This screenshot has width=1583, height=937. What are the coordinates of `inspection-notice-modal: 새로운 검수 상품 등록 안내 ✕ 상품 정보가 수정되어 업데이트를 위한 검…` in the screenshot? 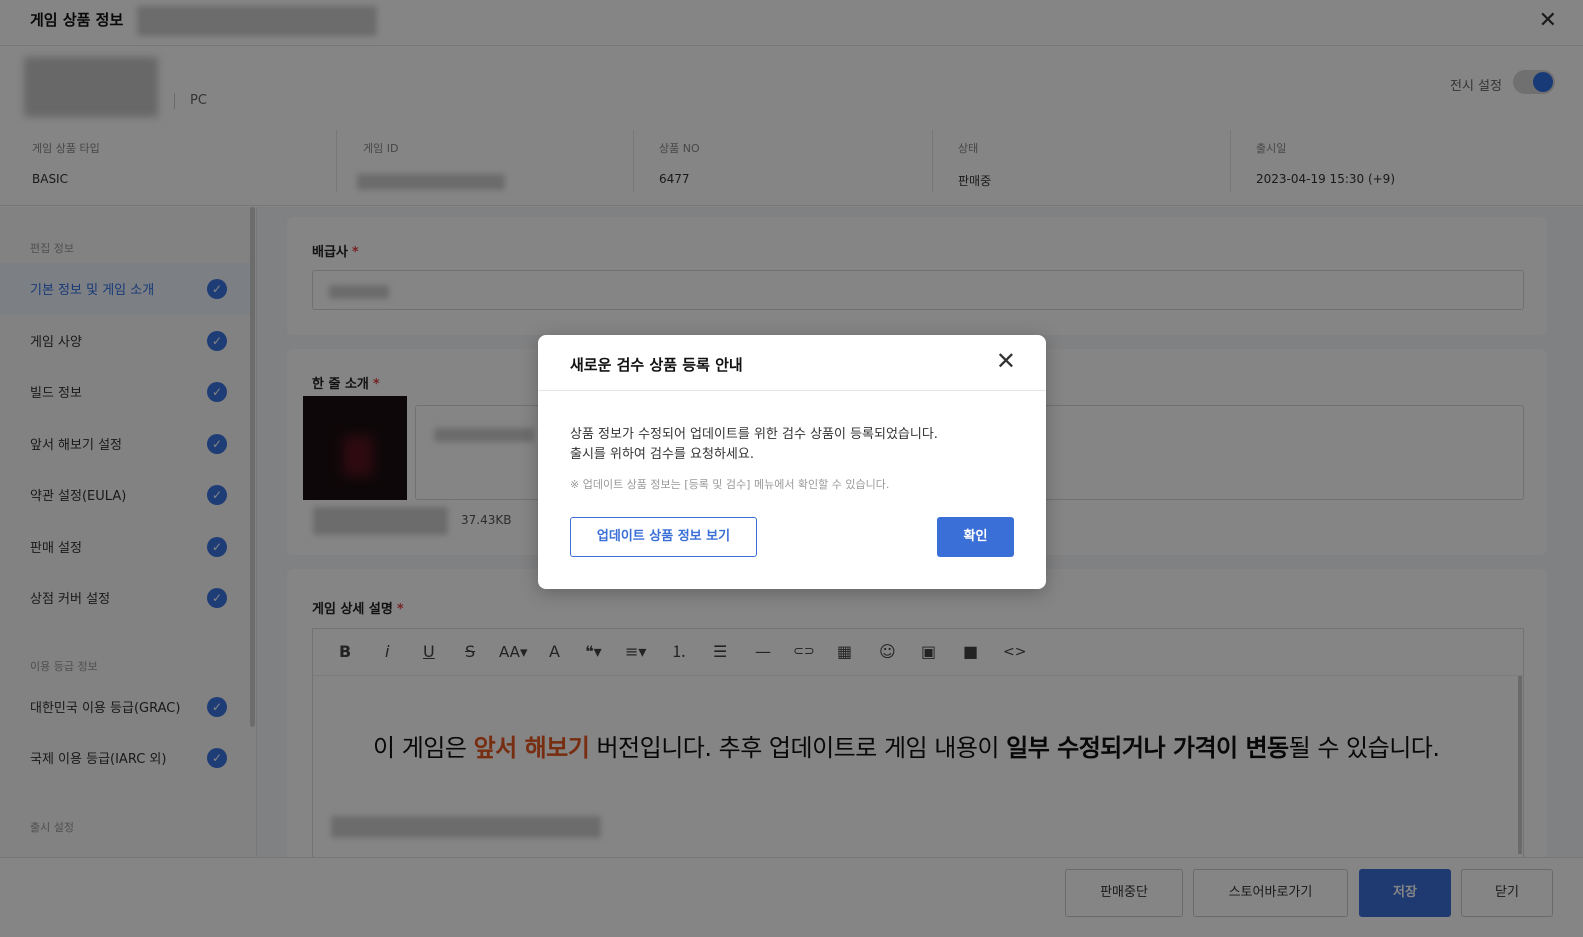 It's located at (792, 462).